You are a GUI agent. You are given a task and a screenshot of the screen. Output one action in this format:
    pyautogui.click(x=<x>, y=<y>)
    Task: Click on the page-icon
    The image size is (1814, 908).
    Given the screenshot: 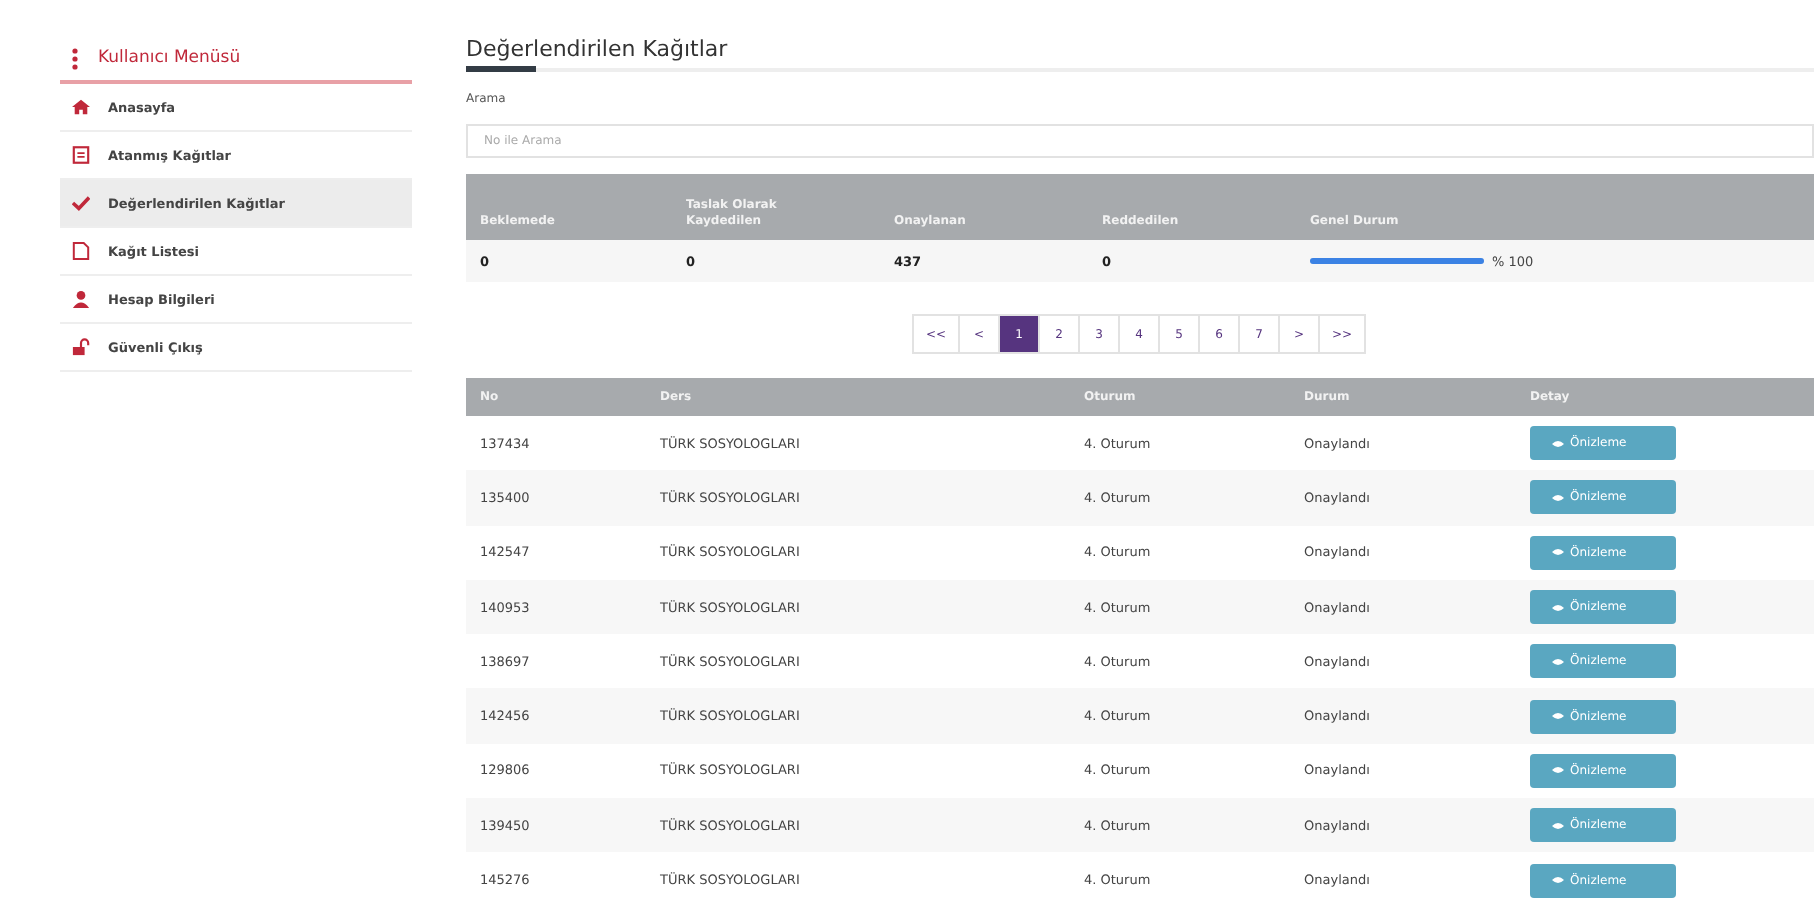 What is the action you would take?
    pyautogui.click(x=81, y=251)
    